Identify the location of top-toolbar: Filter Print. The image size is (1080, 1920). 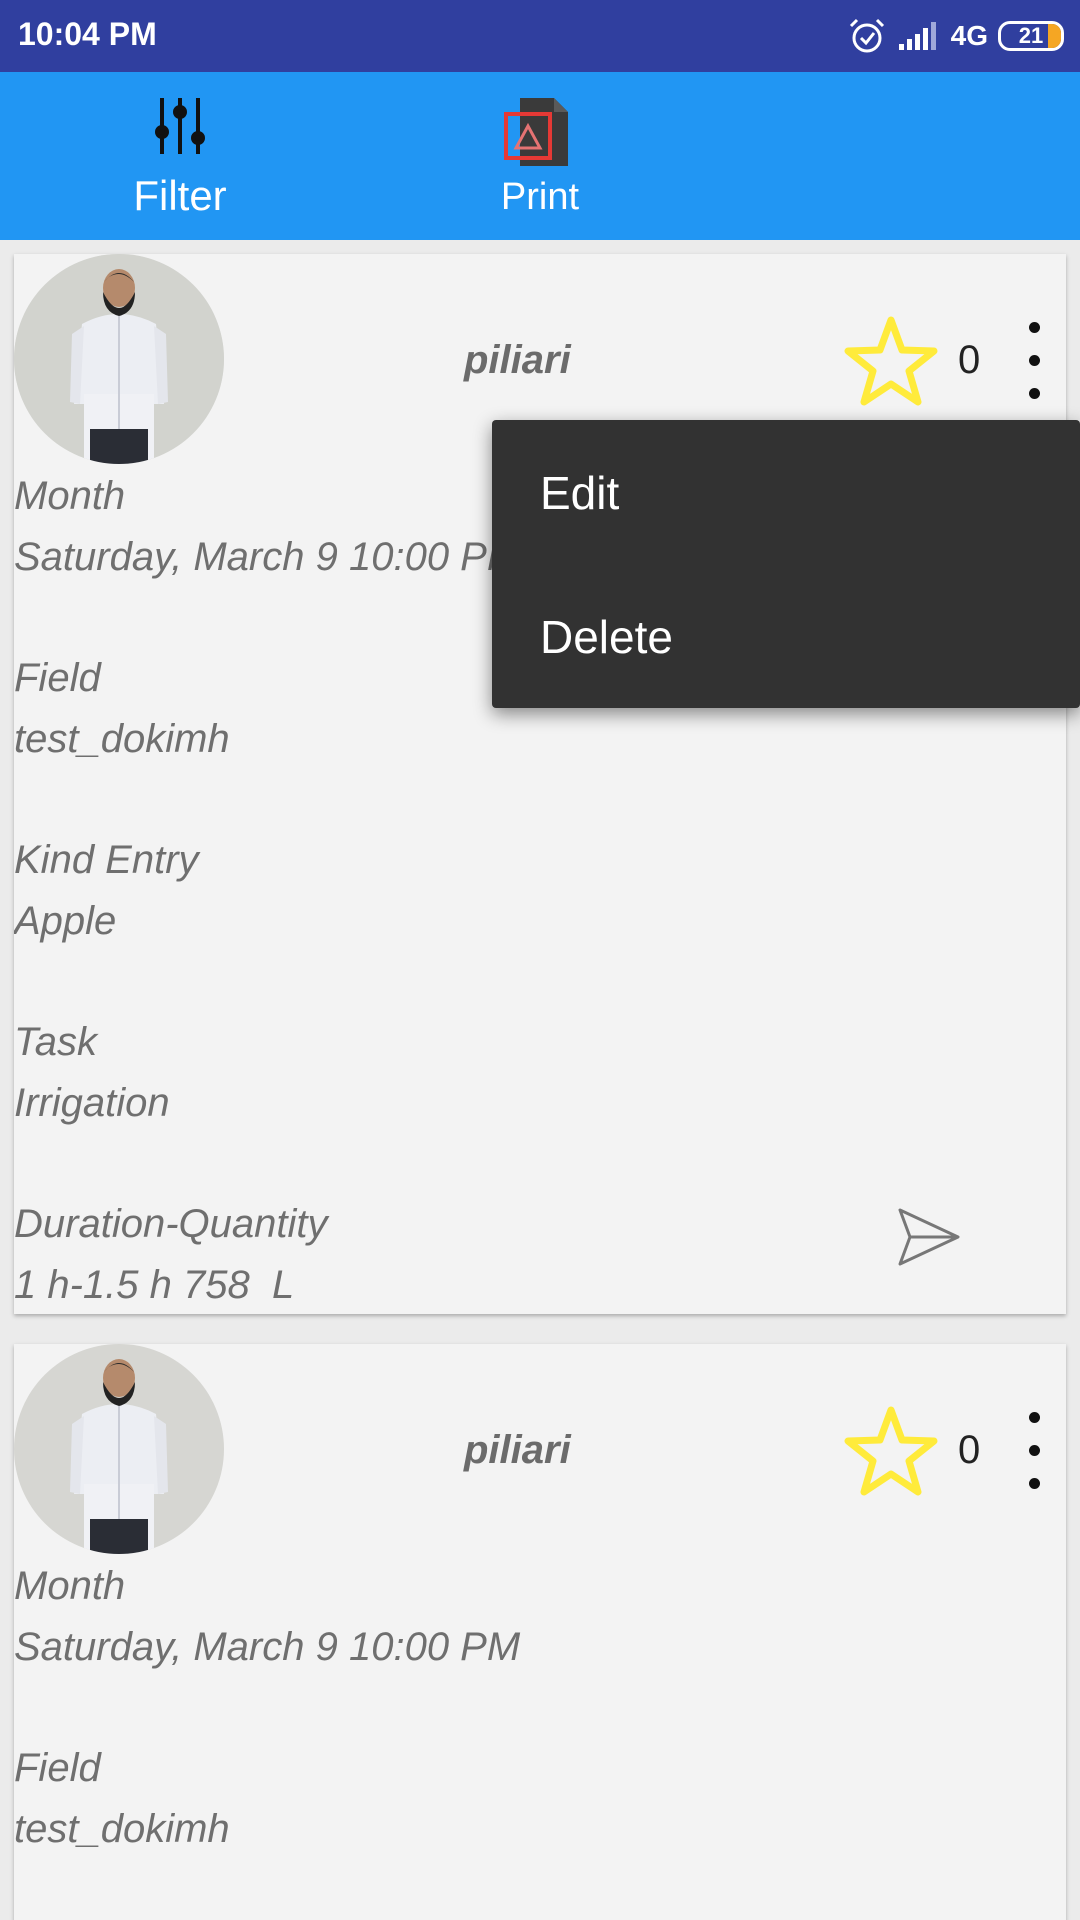
(540, 156).